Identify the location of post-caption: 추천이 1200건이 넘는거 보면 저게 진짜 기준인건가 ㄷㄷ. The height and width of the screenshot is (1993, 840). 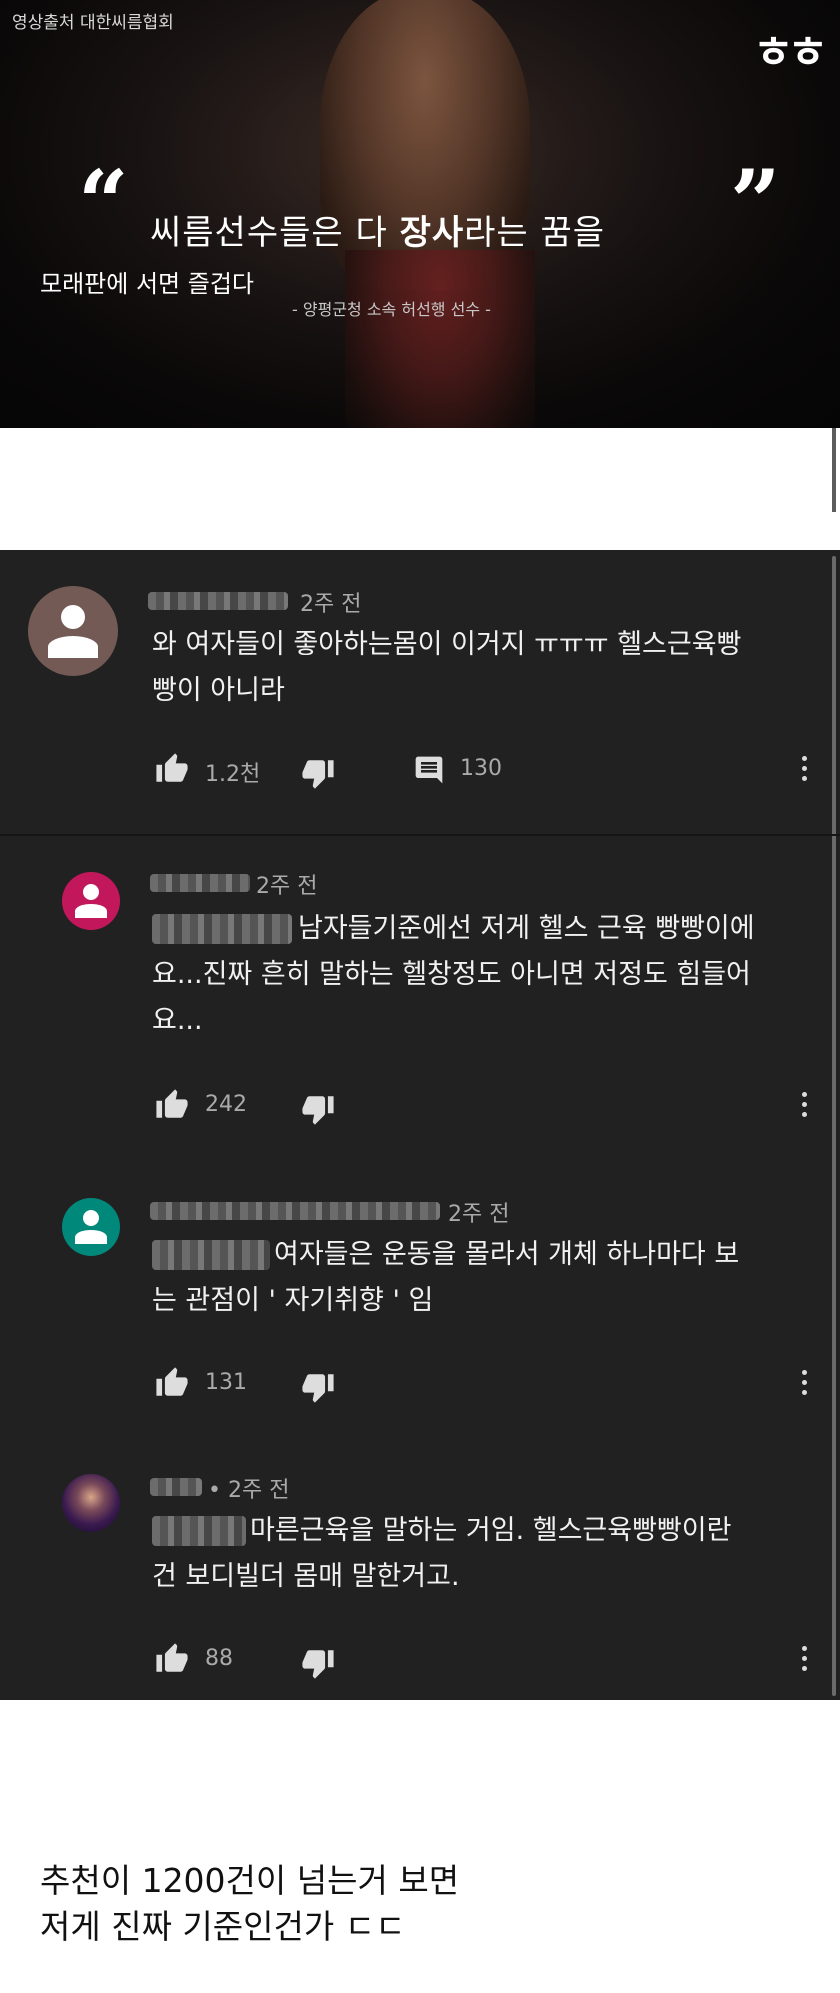
(249, 1904).